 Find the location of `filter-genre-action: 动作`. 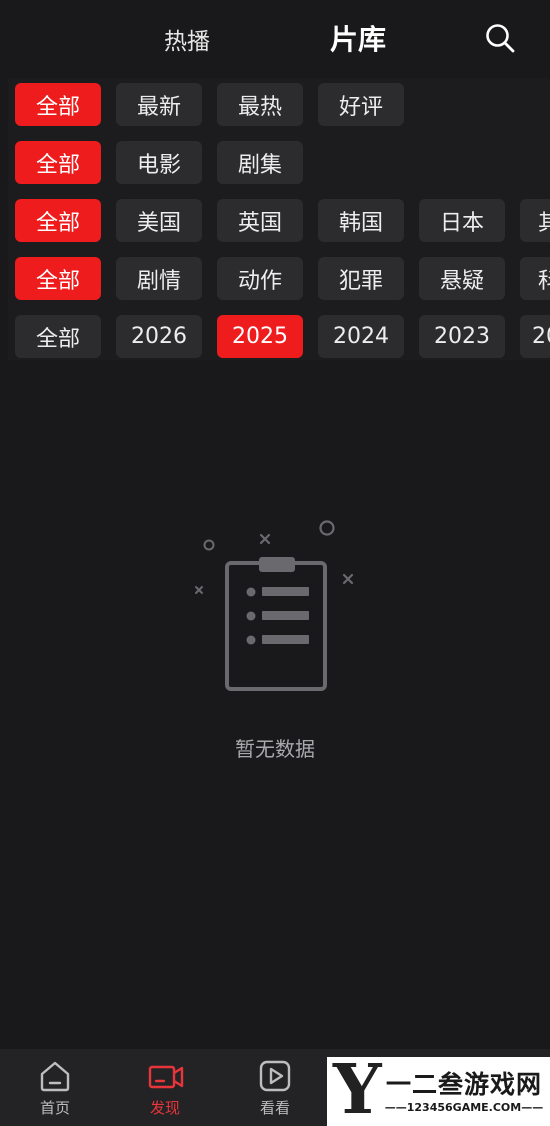

filter-genre-action: 动作 is located at coordinates (260, 278).